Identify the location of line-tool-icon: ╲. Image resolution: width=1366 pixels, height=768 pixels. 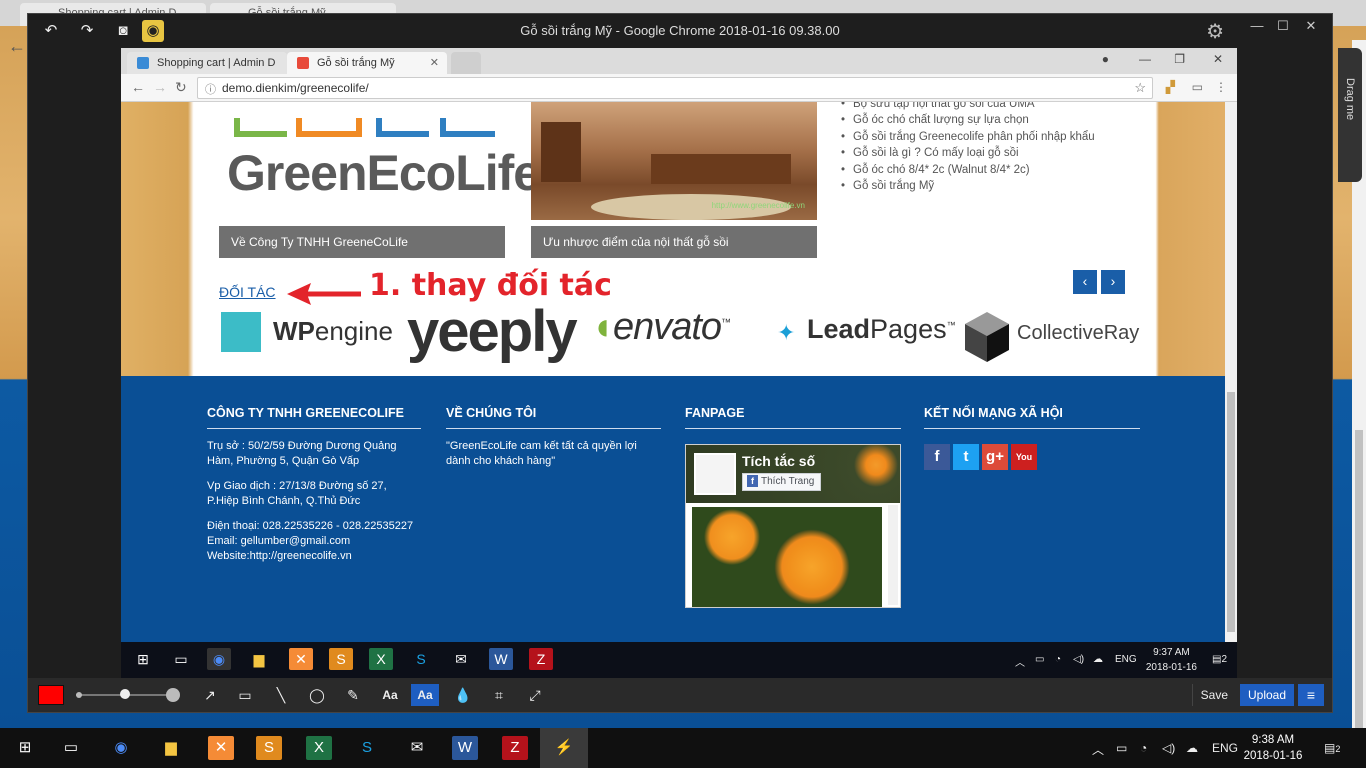
(281, 695).